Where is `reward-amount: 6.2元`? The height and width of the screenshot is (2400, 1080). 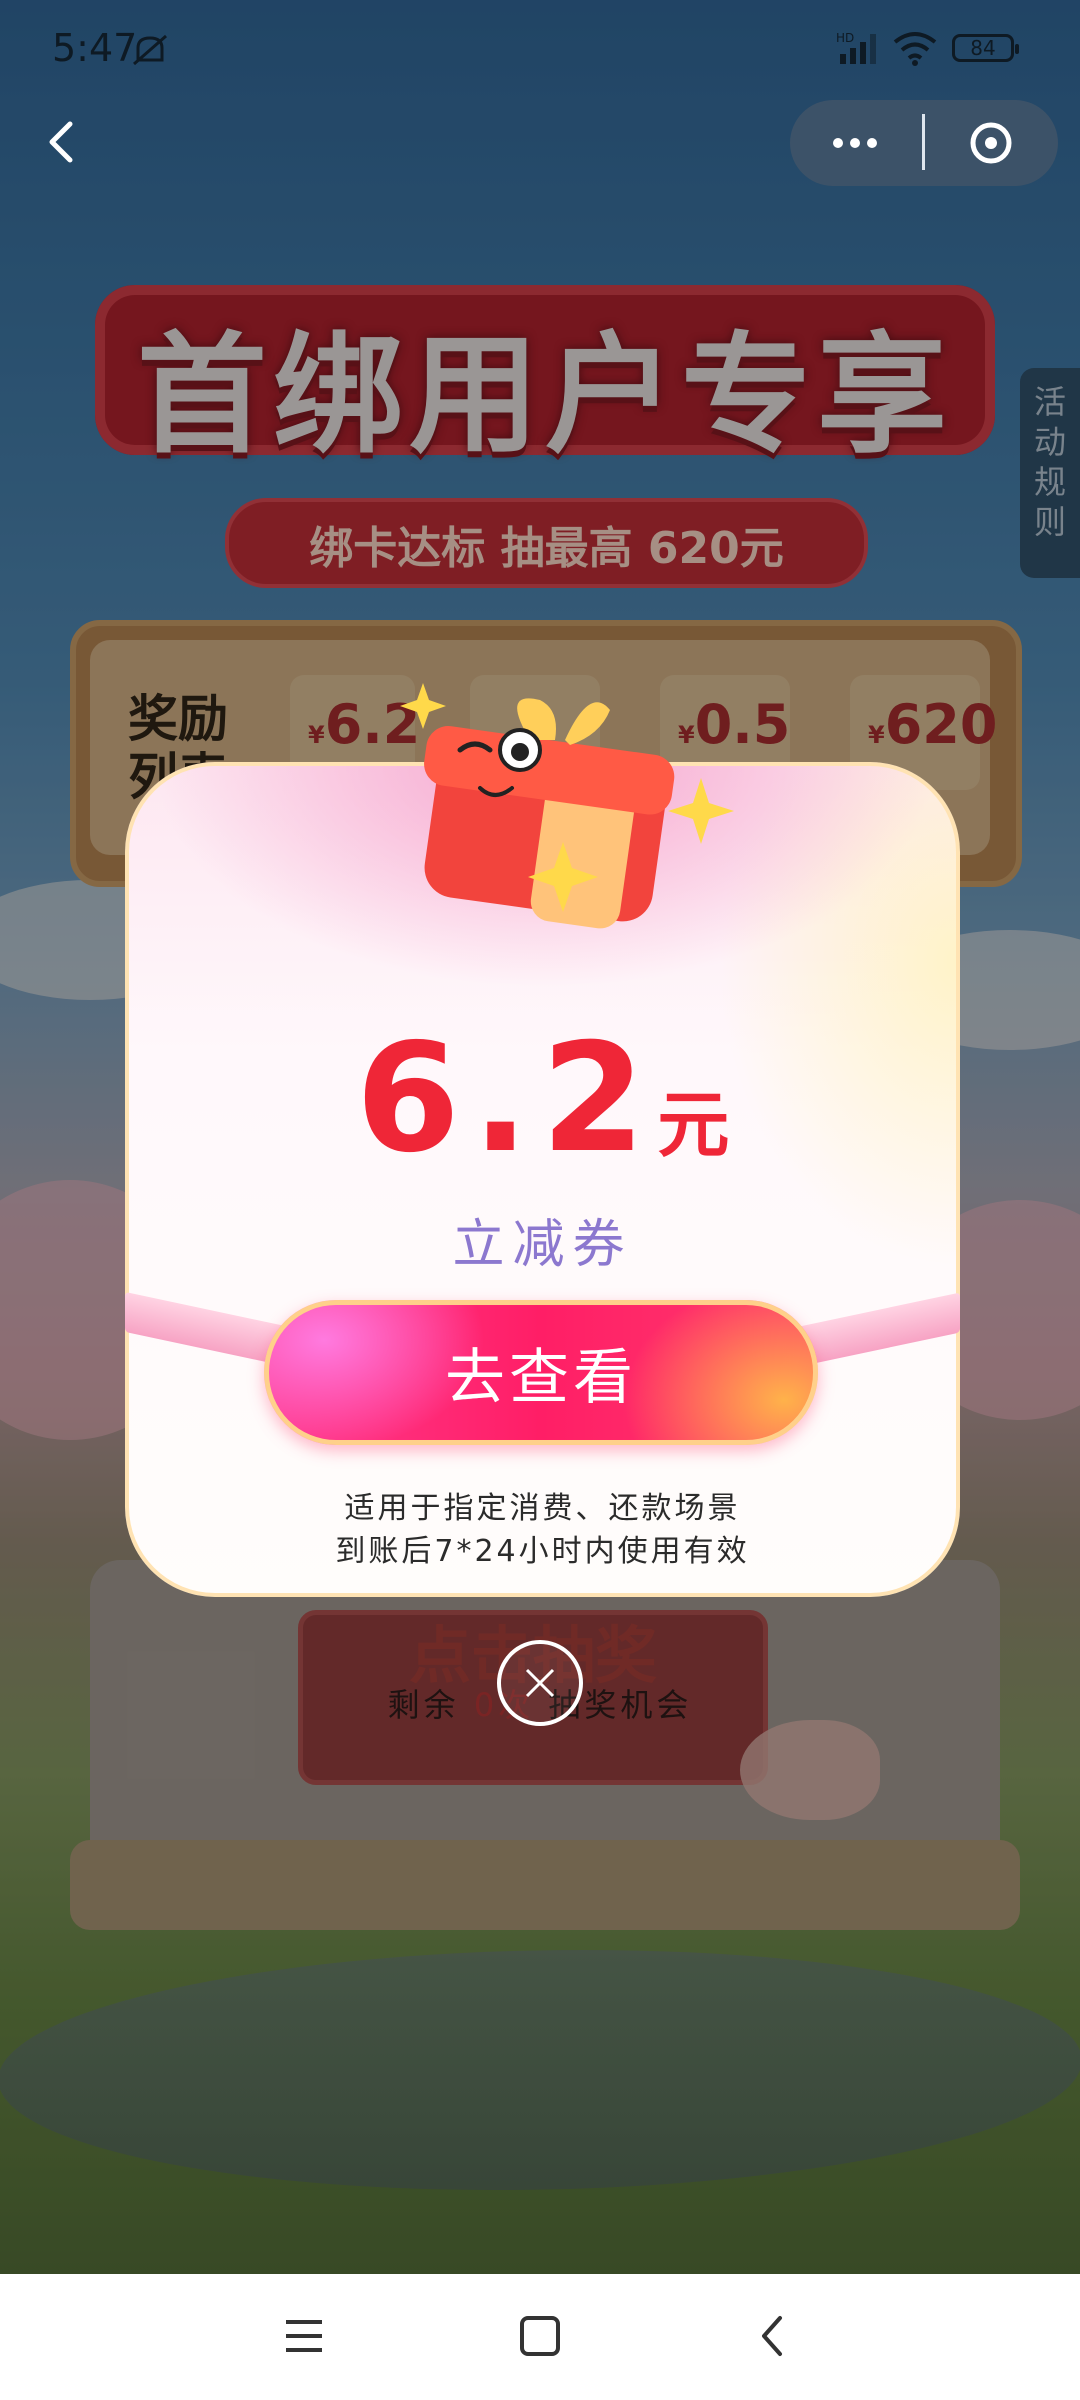 reward-amount: 6.2元 is located at coordinates (542, 1099).